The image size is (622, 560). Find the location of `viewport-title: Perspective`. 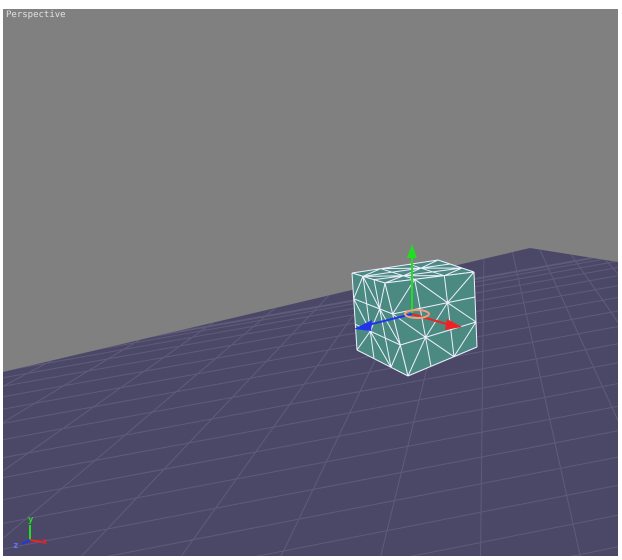

viewport-title: Perspective is located at coordinates (36, 15).